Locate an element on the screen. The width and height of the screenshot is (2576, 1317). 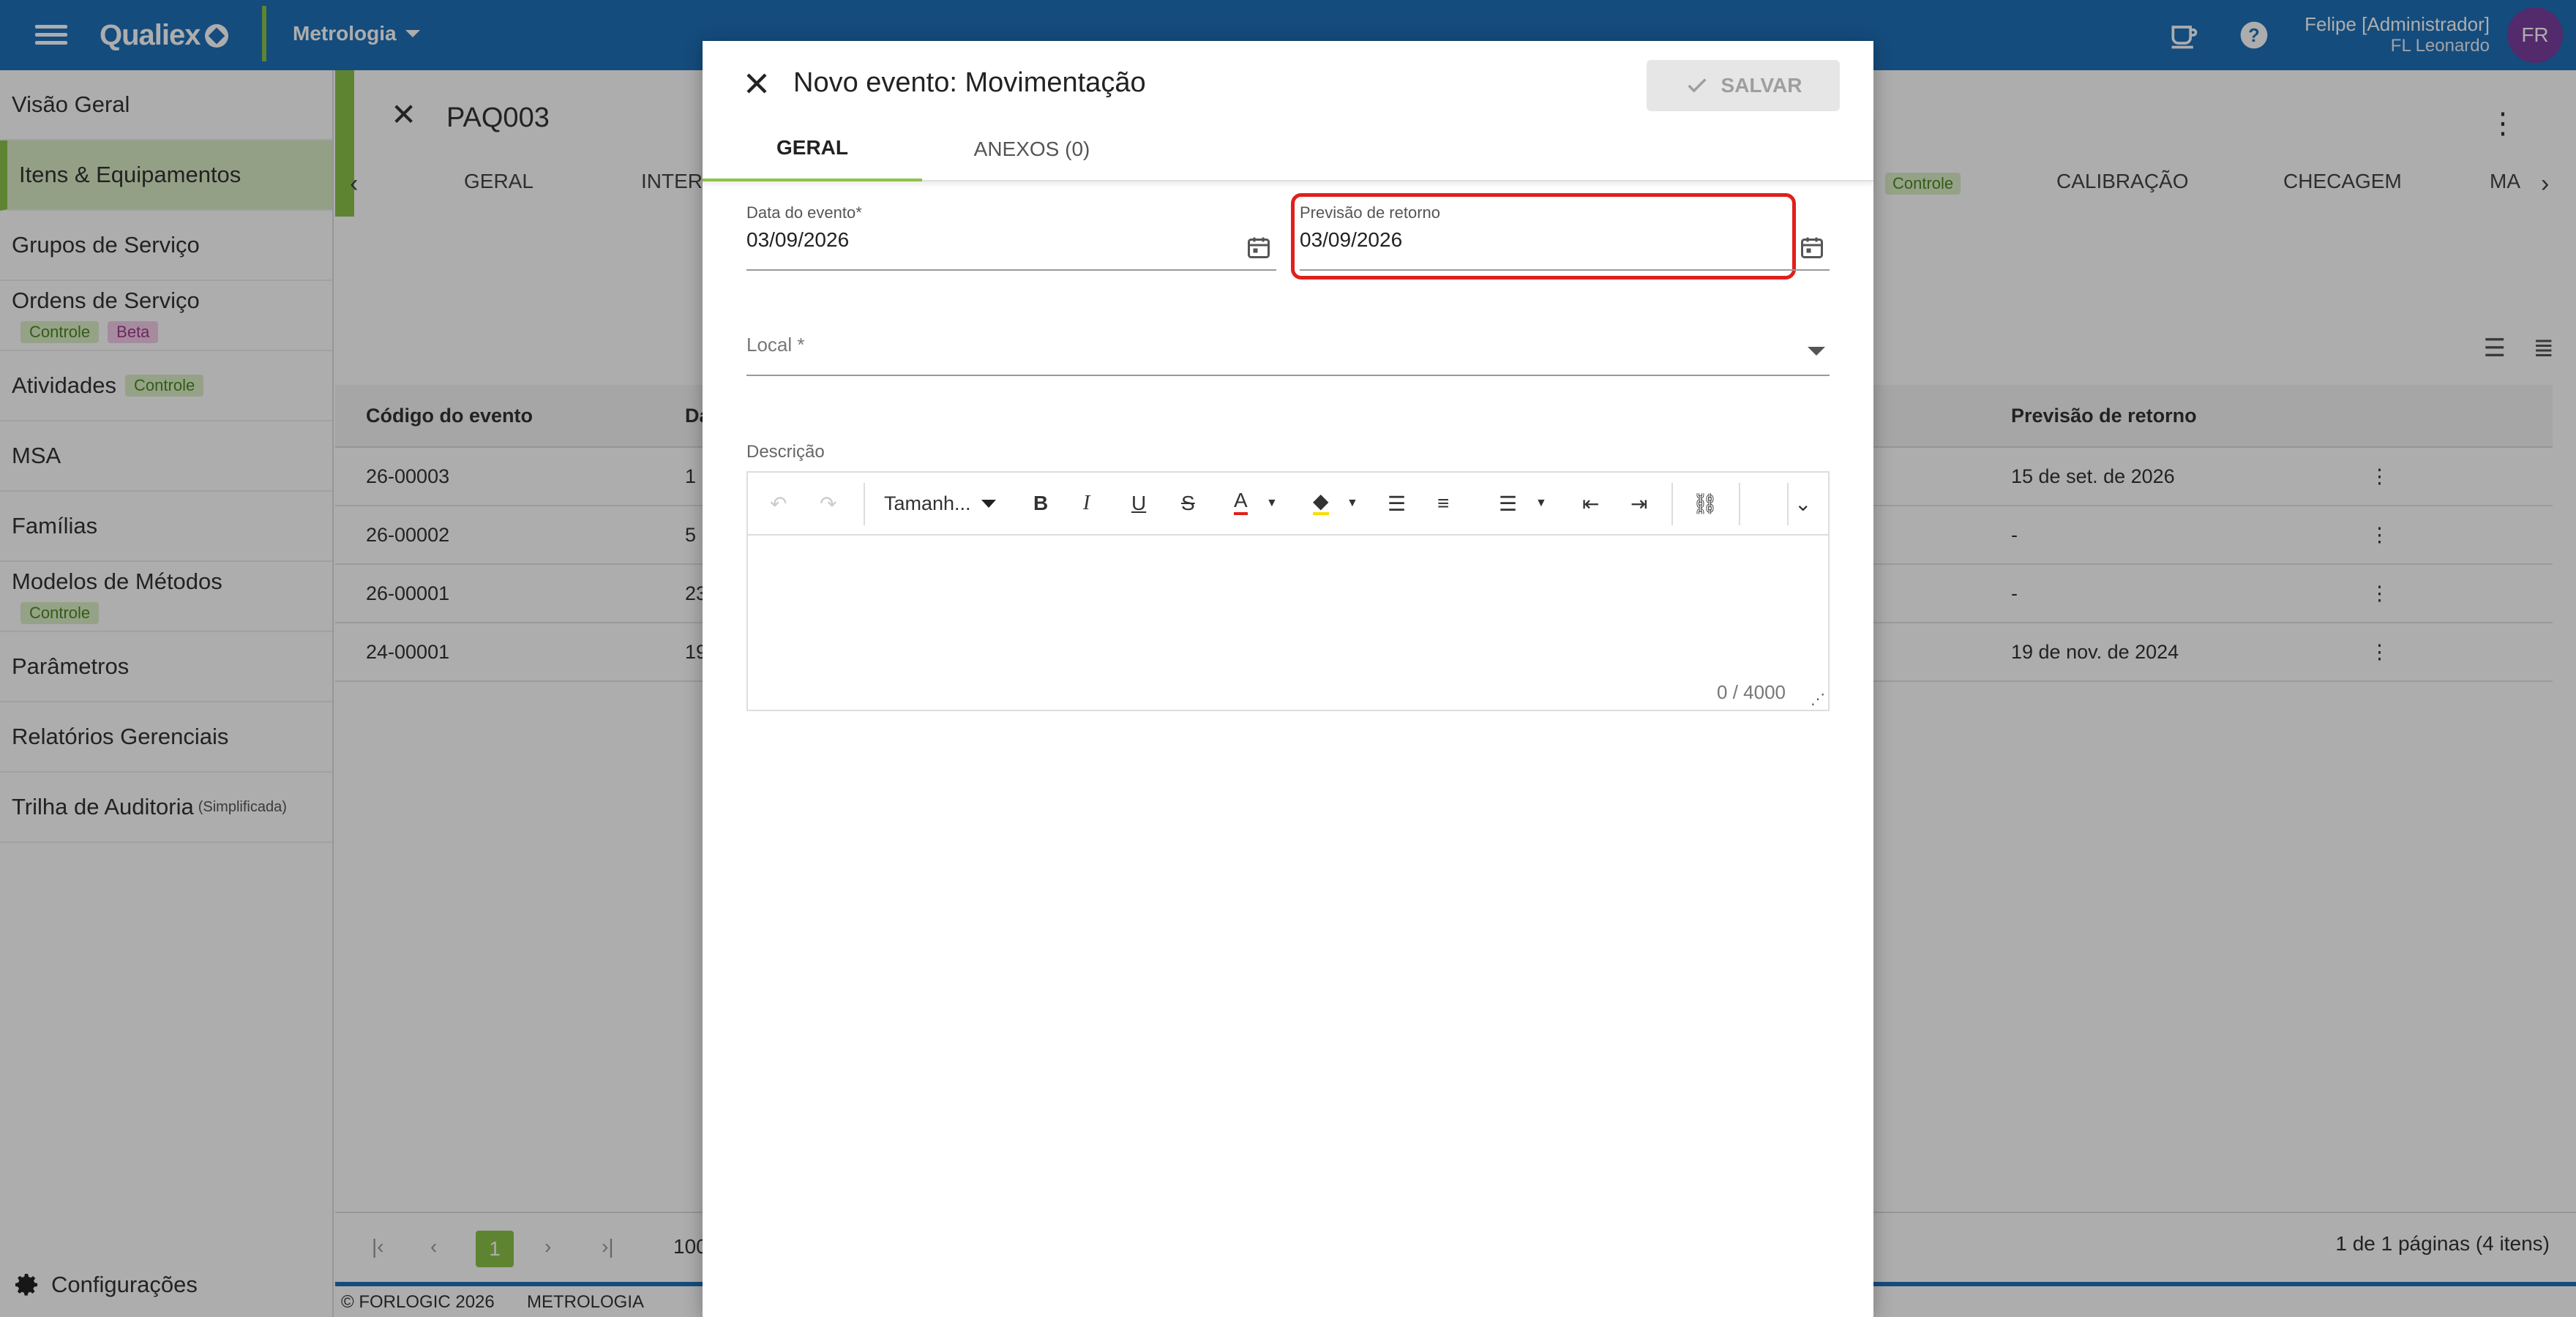
field-label: Local * is located at coordinates (775, 345).